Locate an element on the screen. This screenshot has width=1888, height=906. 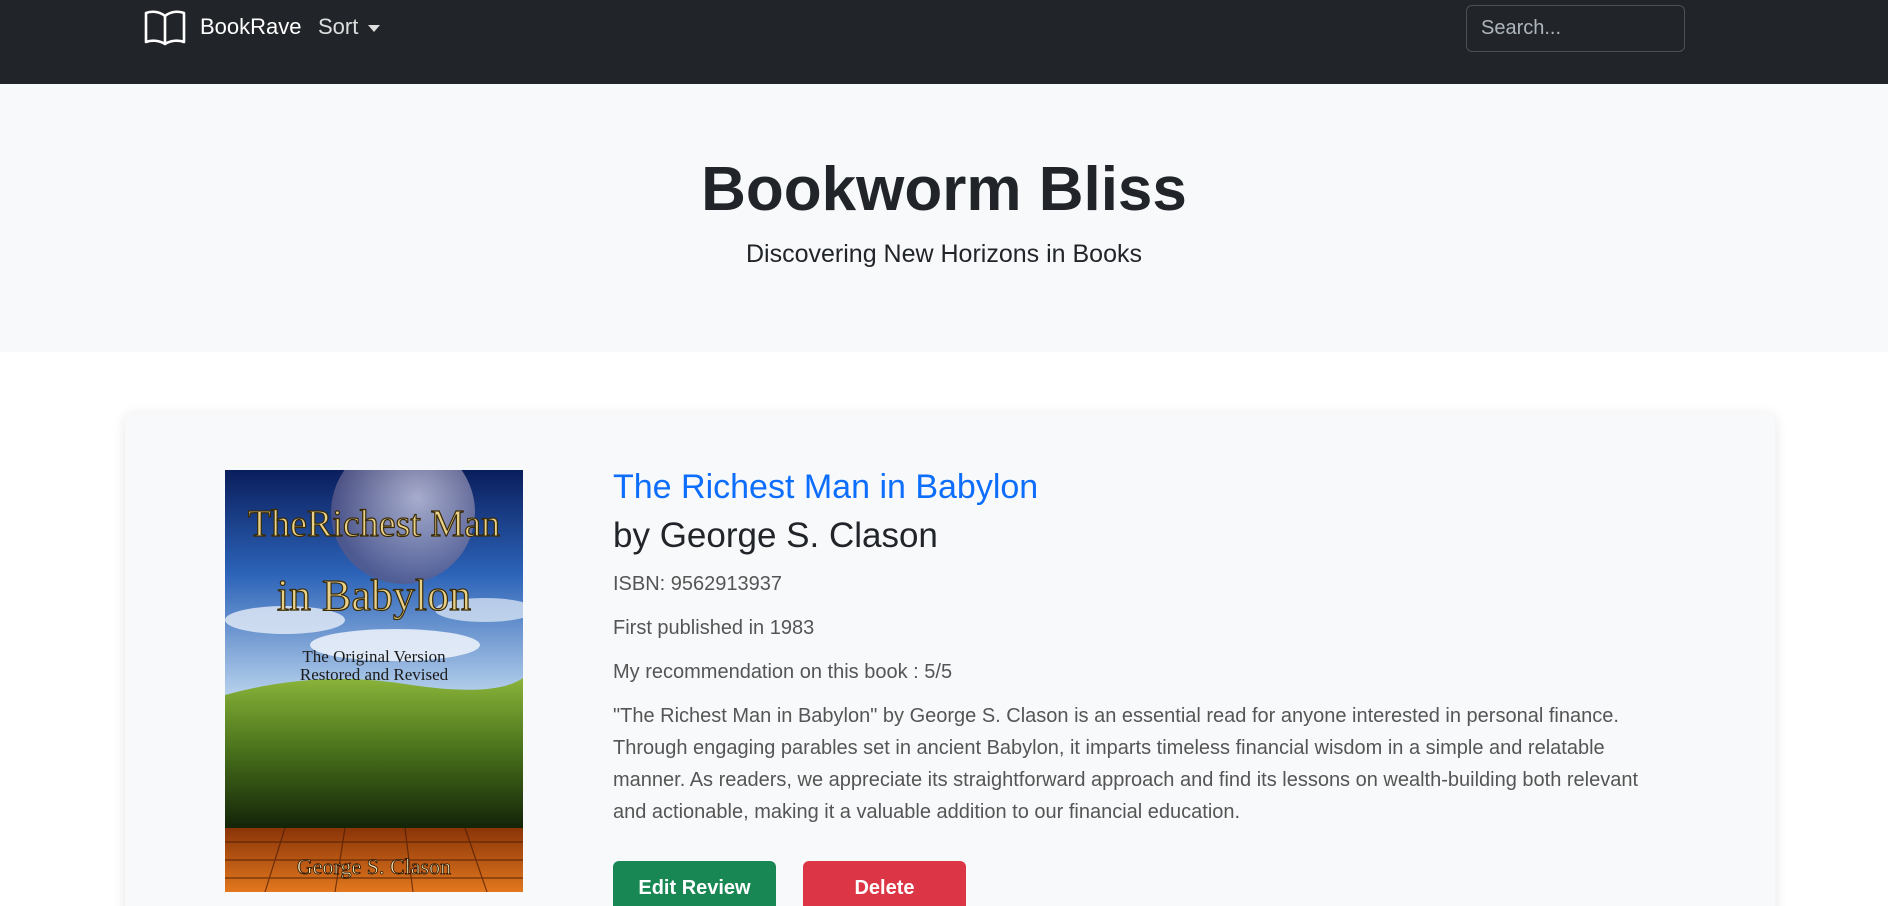
cover-title-line1: TheRichest Man is located at coordinates (374, 524).